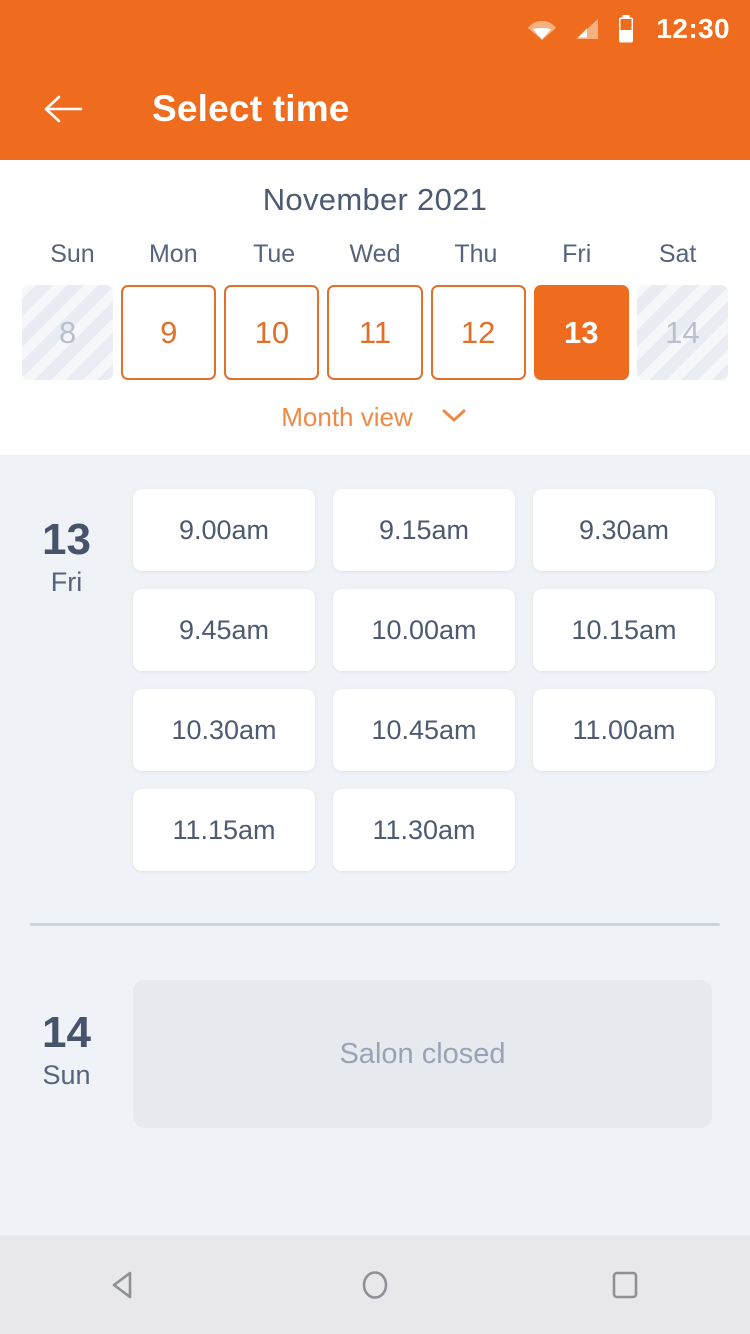  Describe the element at coordinates (224, 730) in the screenshot. I see `time-slot: 10.30am` at that location.